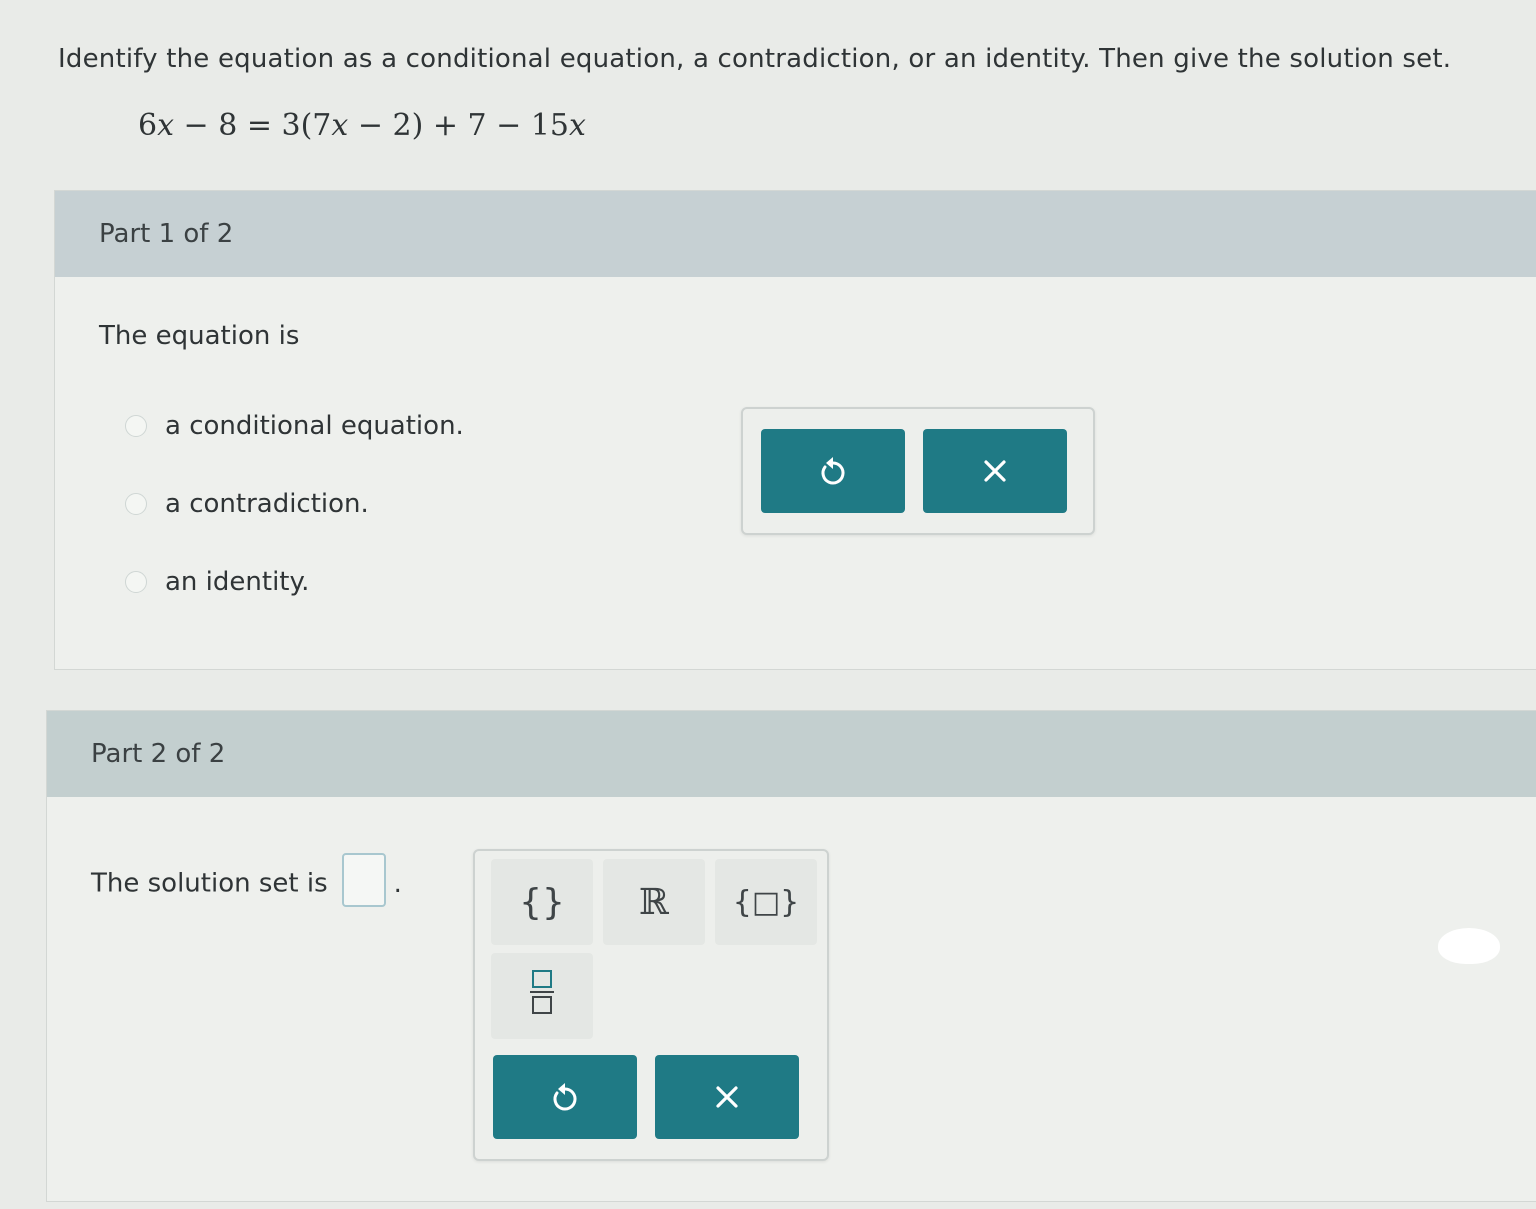 This screenshot has width=1536, height=1209. What do you see at coordinates (918, 471) in the screenshot?
I see `part1-tool-panel` at bounding box center [918, 471].